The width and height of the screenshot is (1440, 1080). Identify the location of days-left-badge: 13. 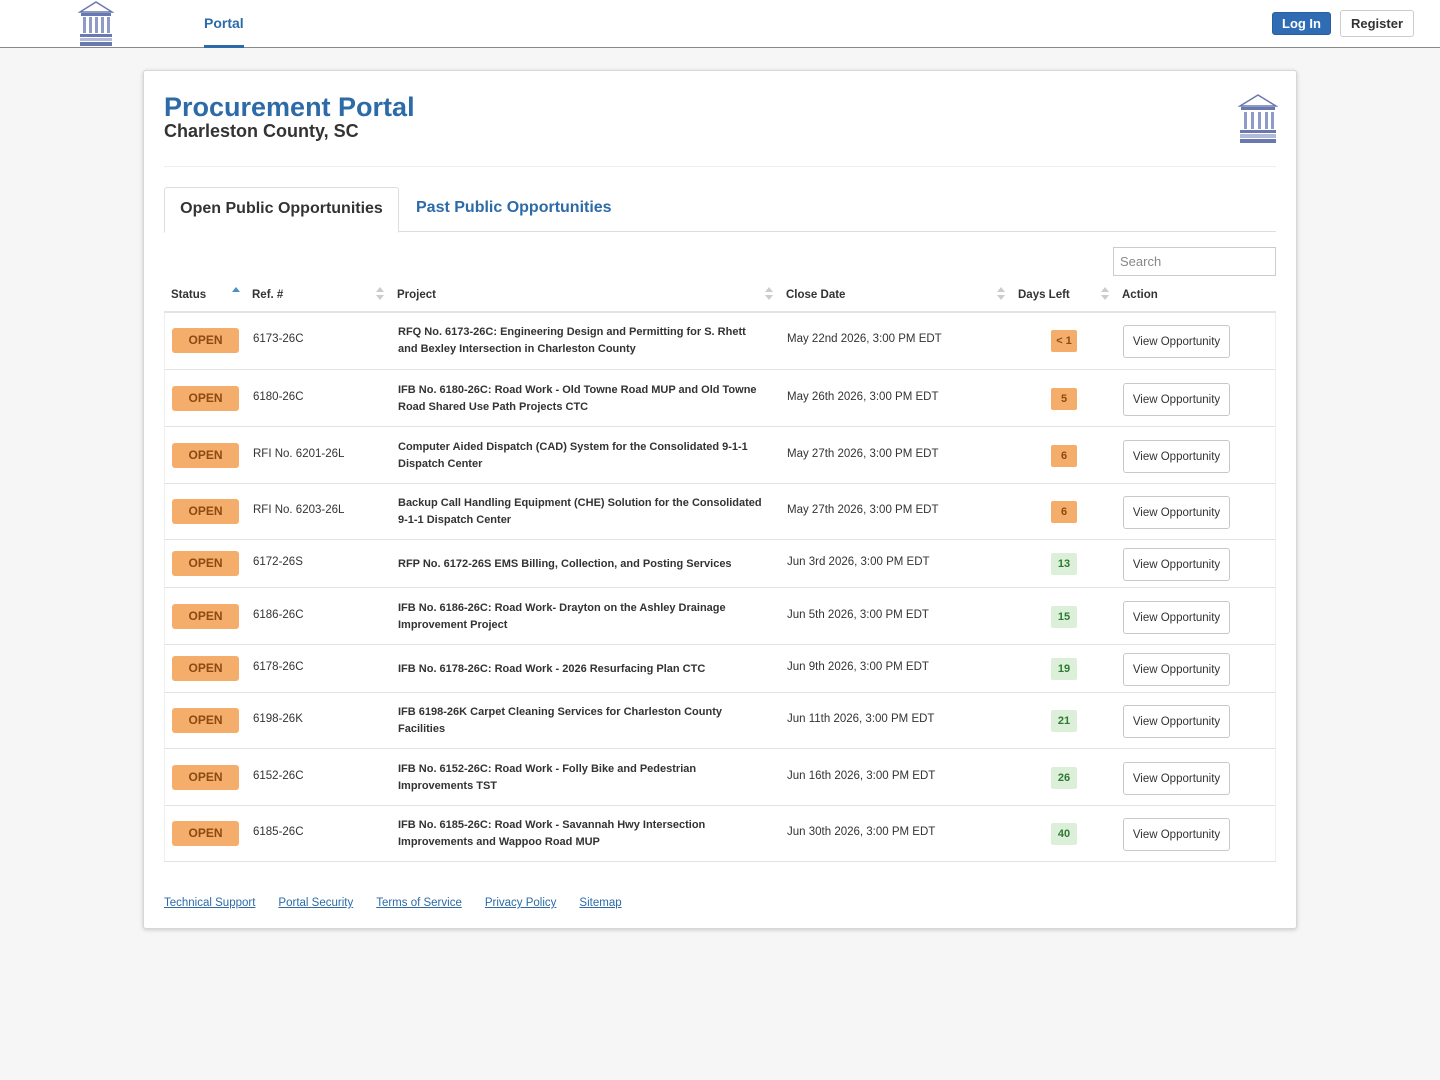
(1064, 564).